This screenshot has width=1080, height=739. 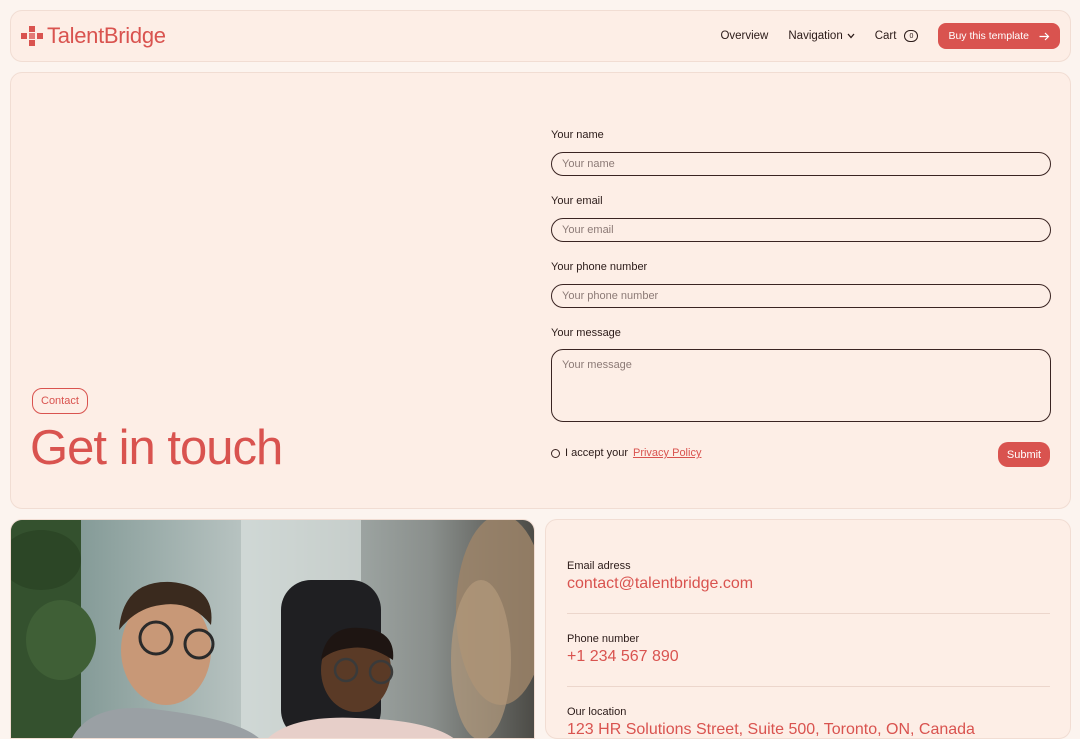 I want to click on phone-info-value: +1 234 567 890, so click(x=623, y=657).